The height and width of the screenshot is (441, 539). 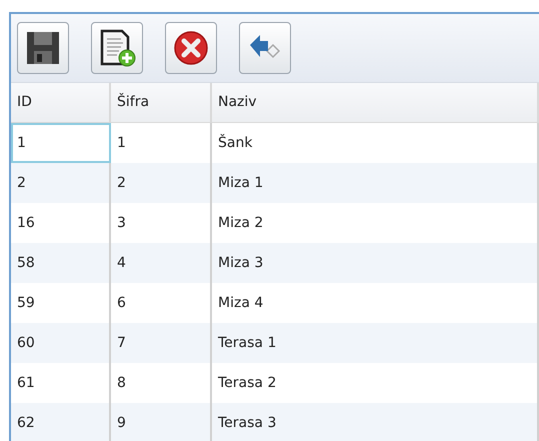 I want to click on close-icon, so click(x=191, y=48).